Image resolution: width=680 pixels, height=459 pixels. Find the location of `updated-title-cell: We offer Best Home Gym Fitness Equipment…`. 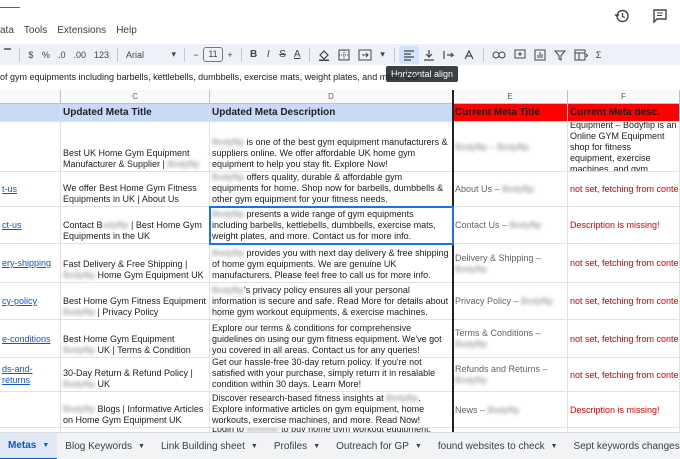

updated-title-cell: We offer Best Home Gym Fitness Equipment… is located at coordinates (135, 189).